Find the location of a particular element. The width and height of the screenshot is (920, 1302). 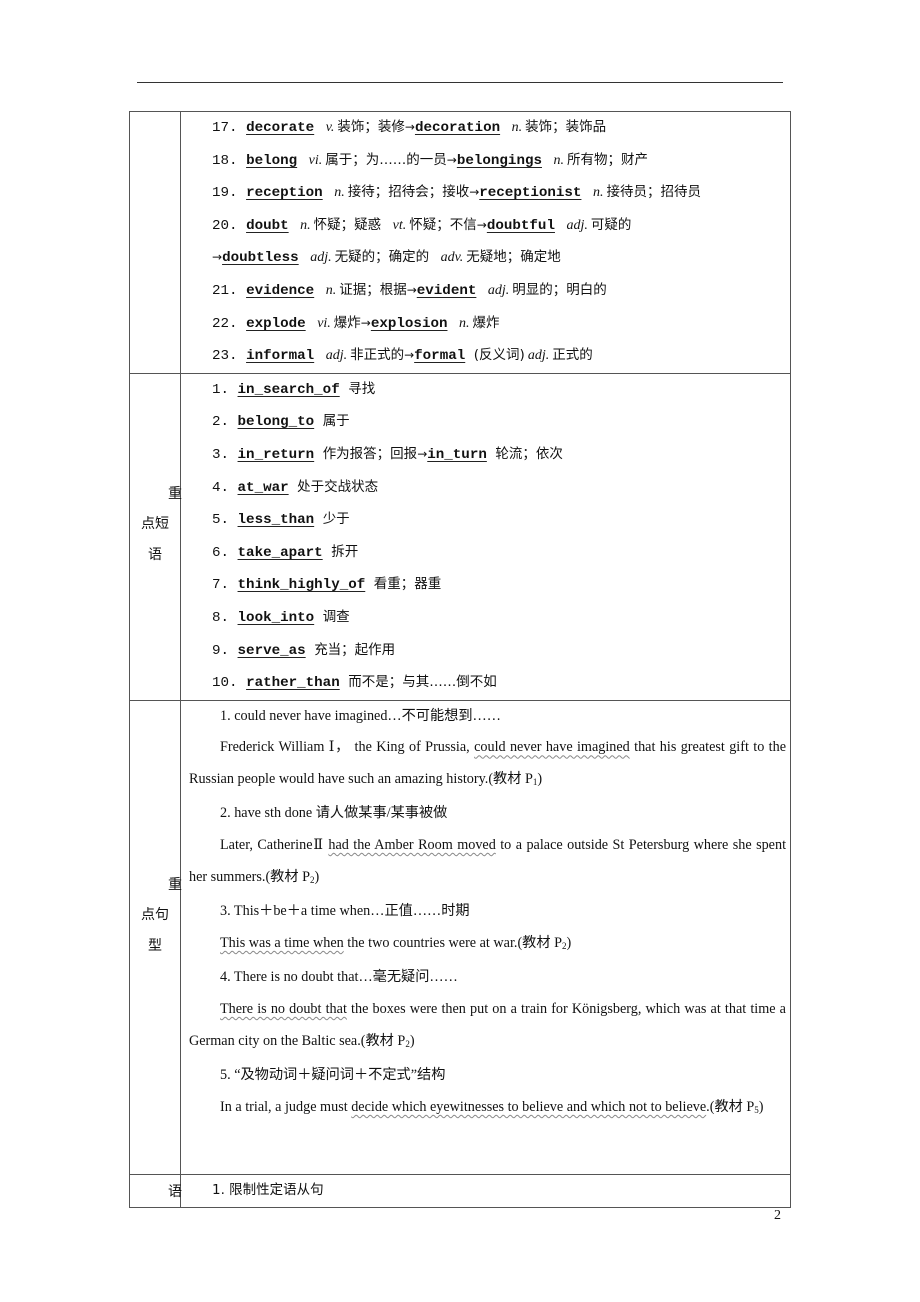

derived-word: doubtful is located at coordinates (520, 225).